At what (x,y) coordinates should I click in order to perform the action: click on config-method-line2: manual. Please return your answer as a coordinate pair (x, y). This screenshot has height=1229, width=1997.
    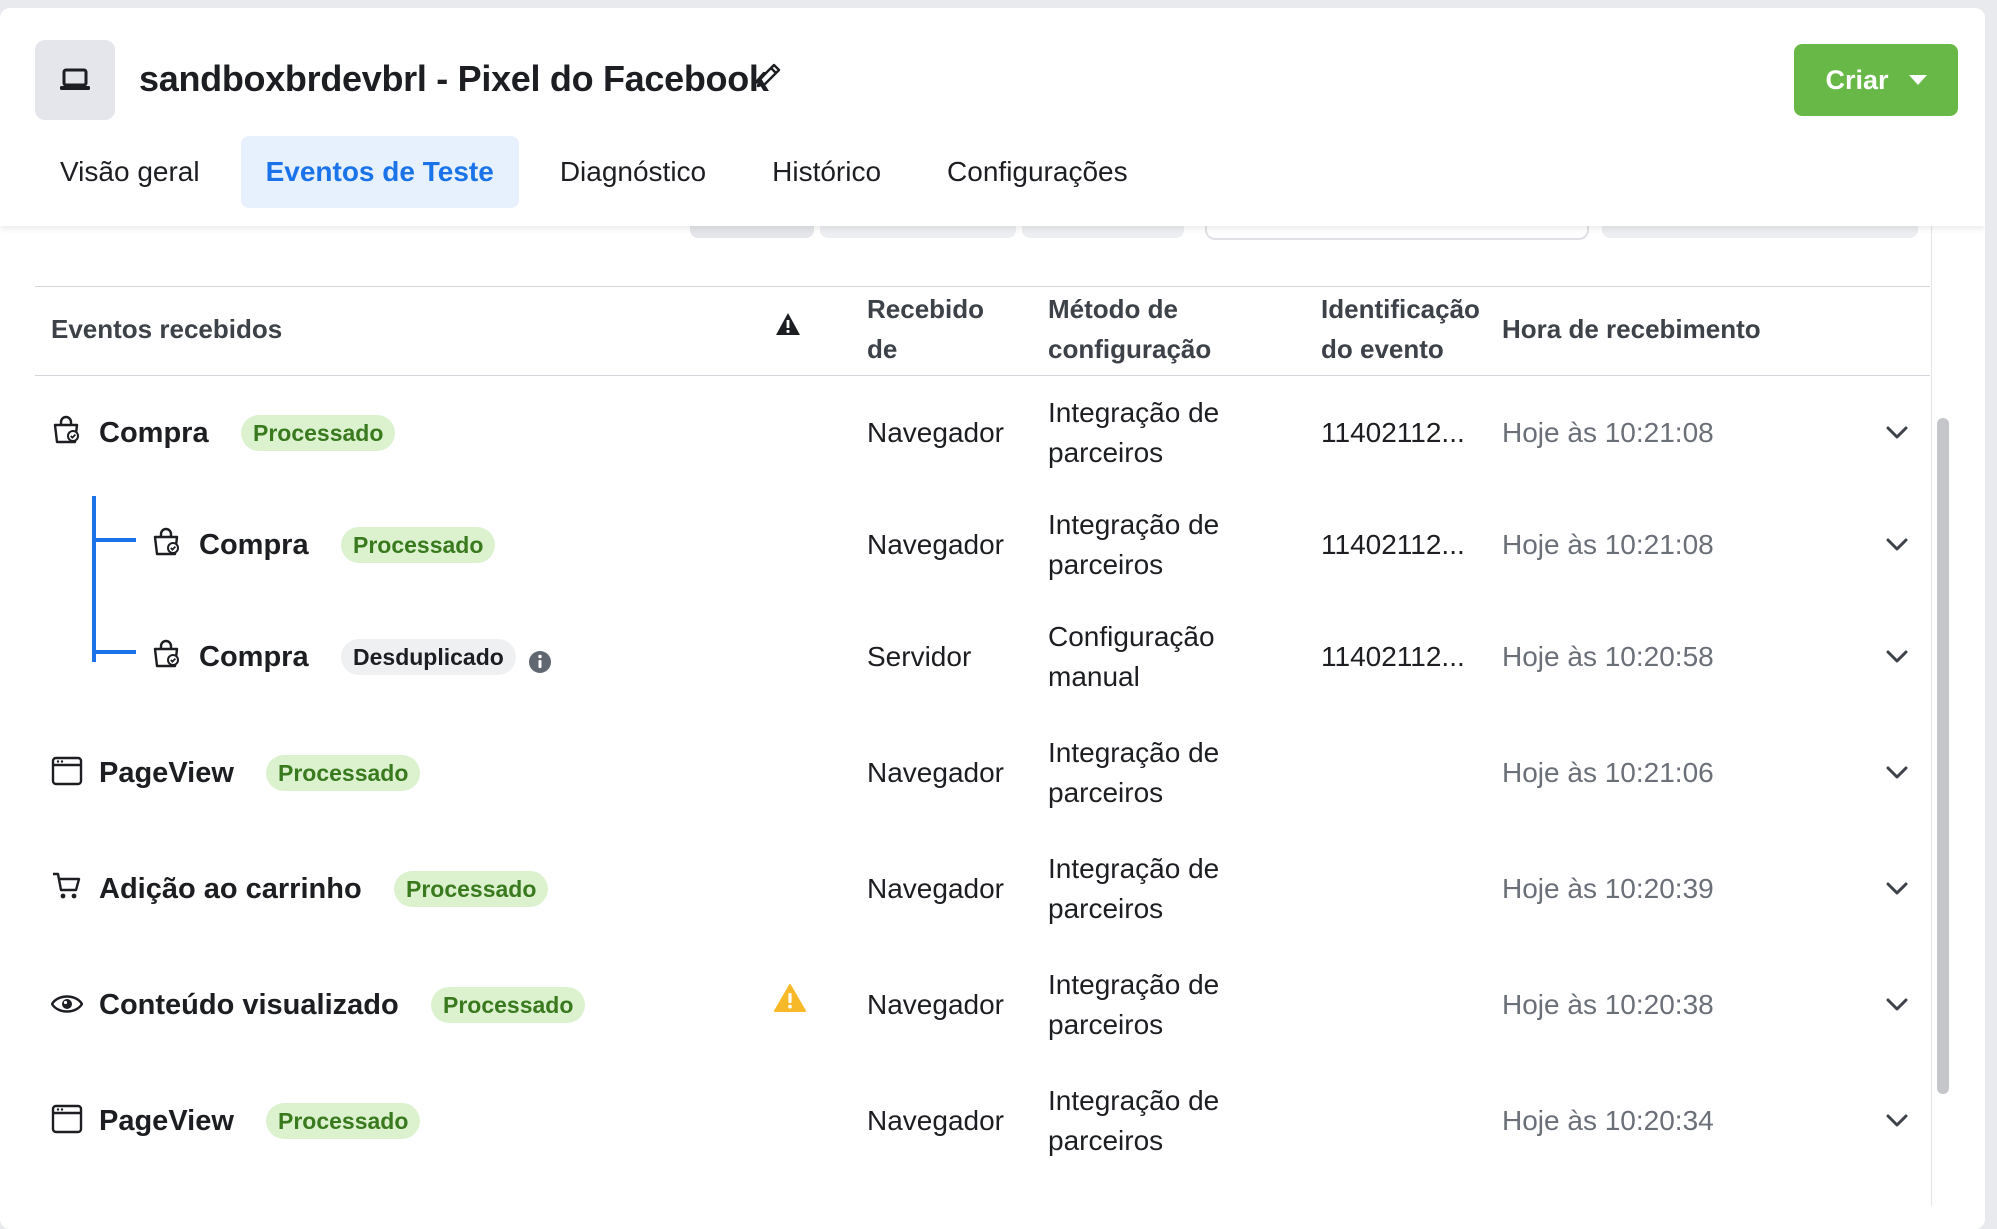
    Looking at the image, I should click on (1094, 676).